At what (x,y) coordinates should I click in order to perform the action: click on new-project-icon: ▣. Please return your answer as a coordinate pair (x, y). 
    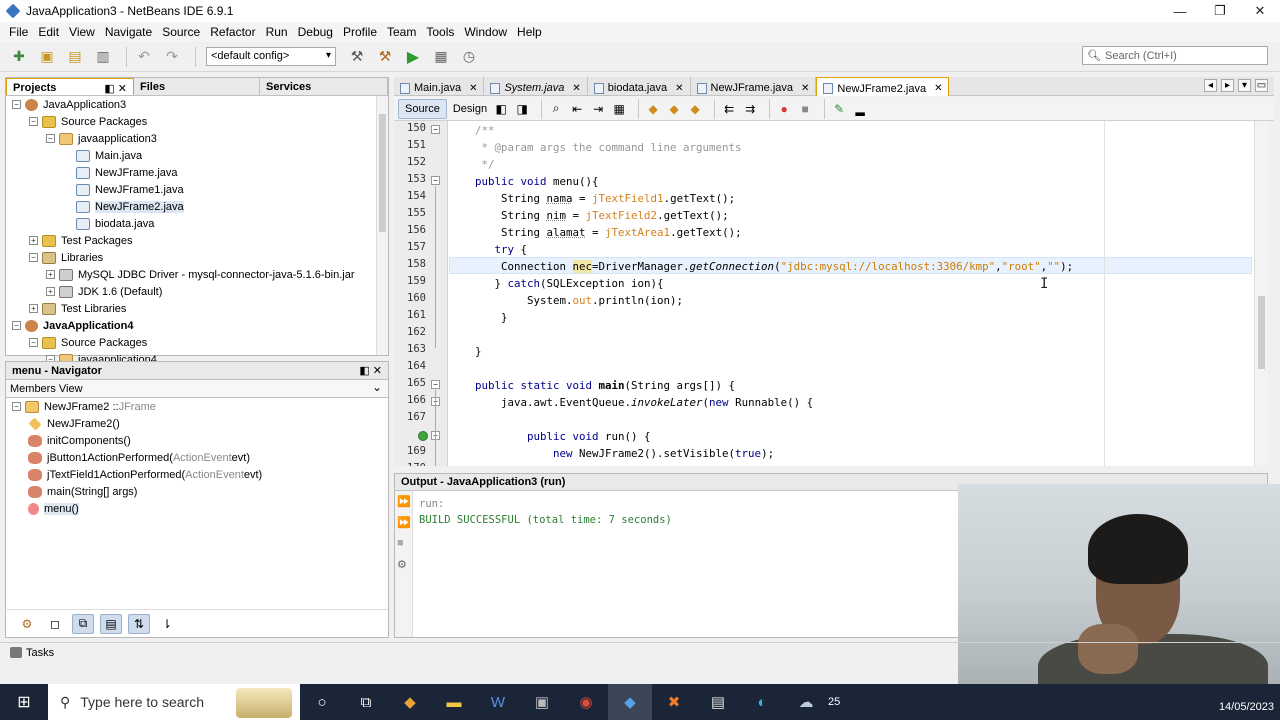
    Looking at the image, I should click on (47, 57).